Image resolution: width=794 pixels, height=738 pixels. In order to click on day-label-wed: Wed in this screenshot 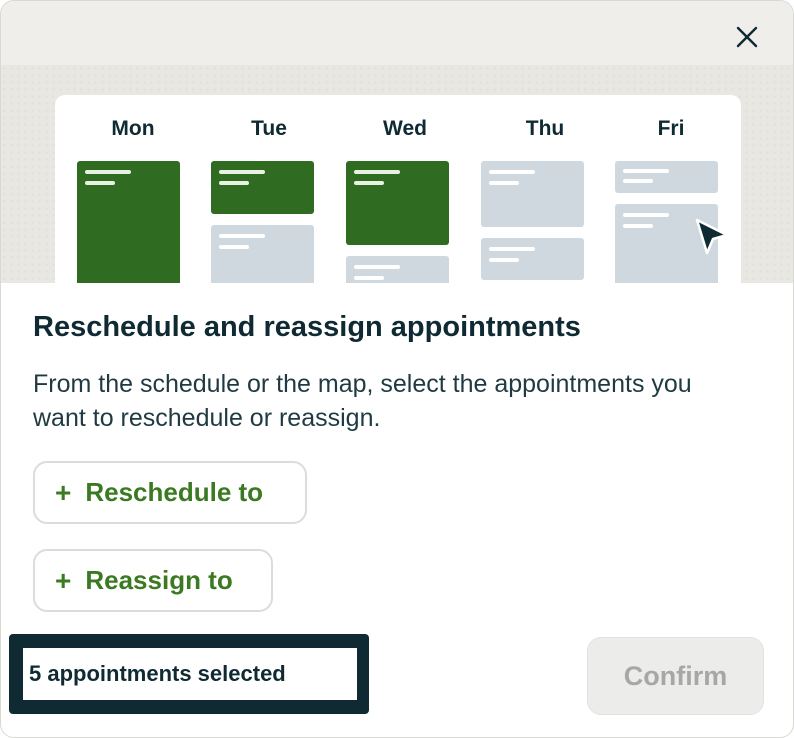, I will do `click(405, 128)`.